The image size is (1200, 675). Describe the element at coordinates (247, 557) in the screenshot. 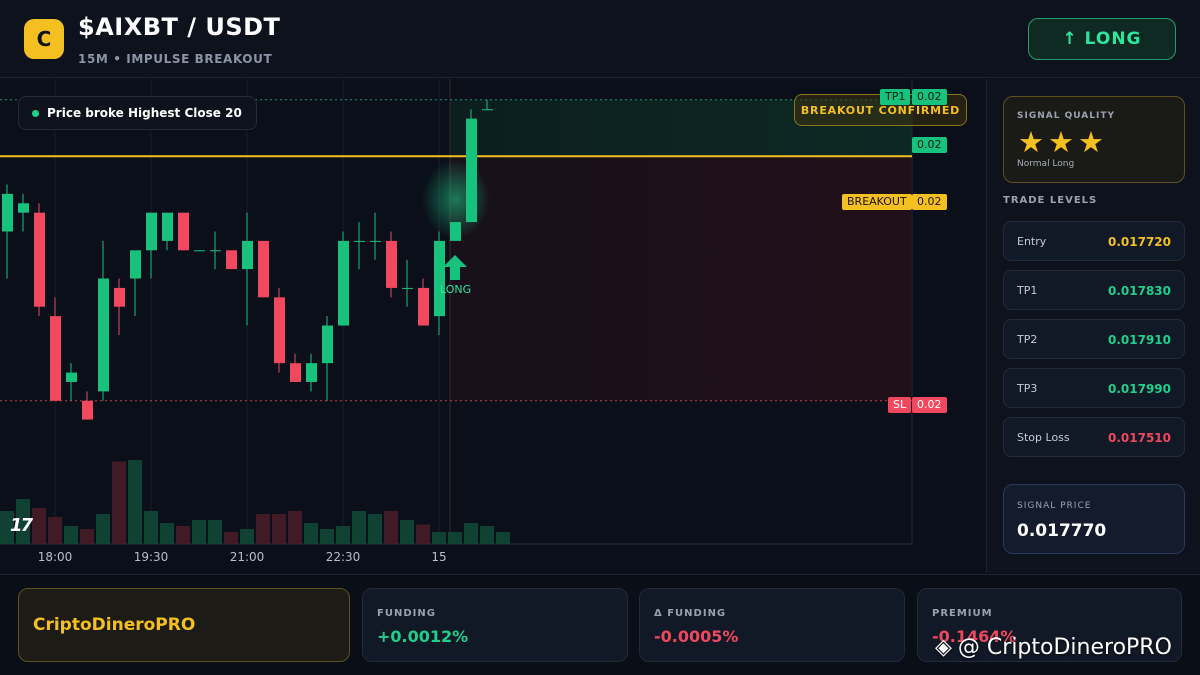

I see `x-tick-label: 21:00` at that location.